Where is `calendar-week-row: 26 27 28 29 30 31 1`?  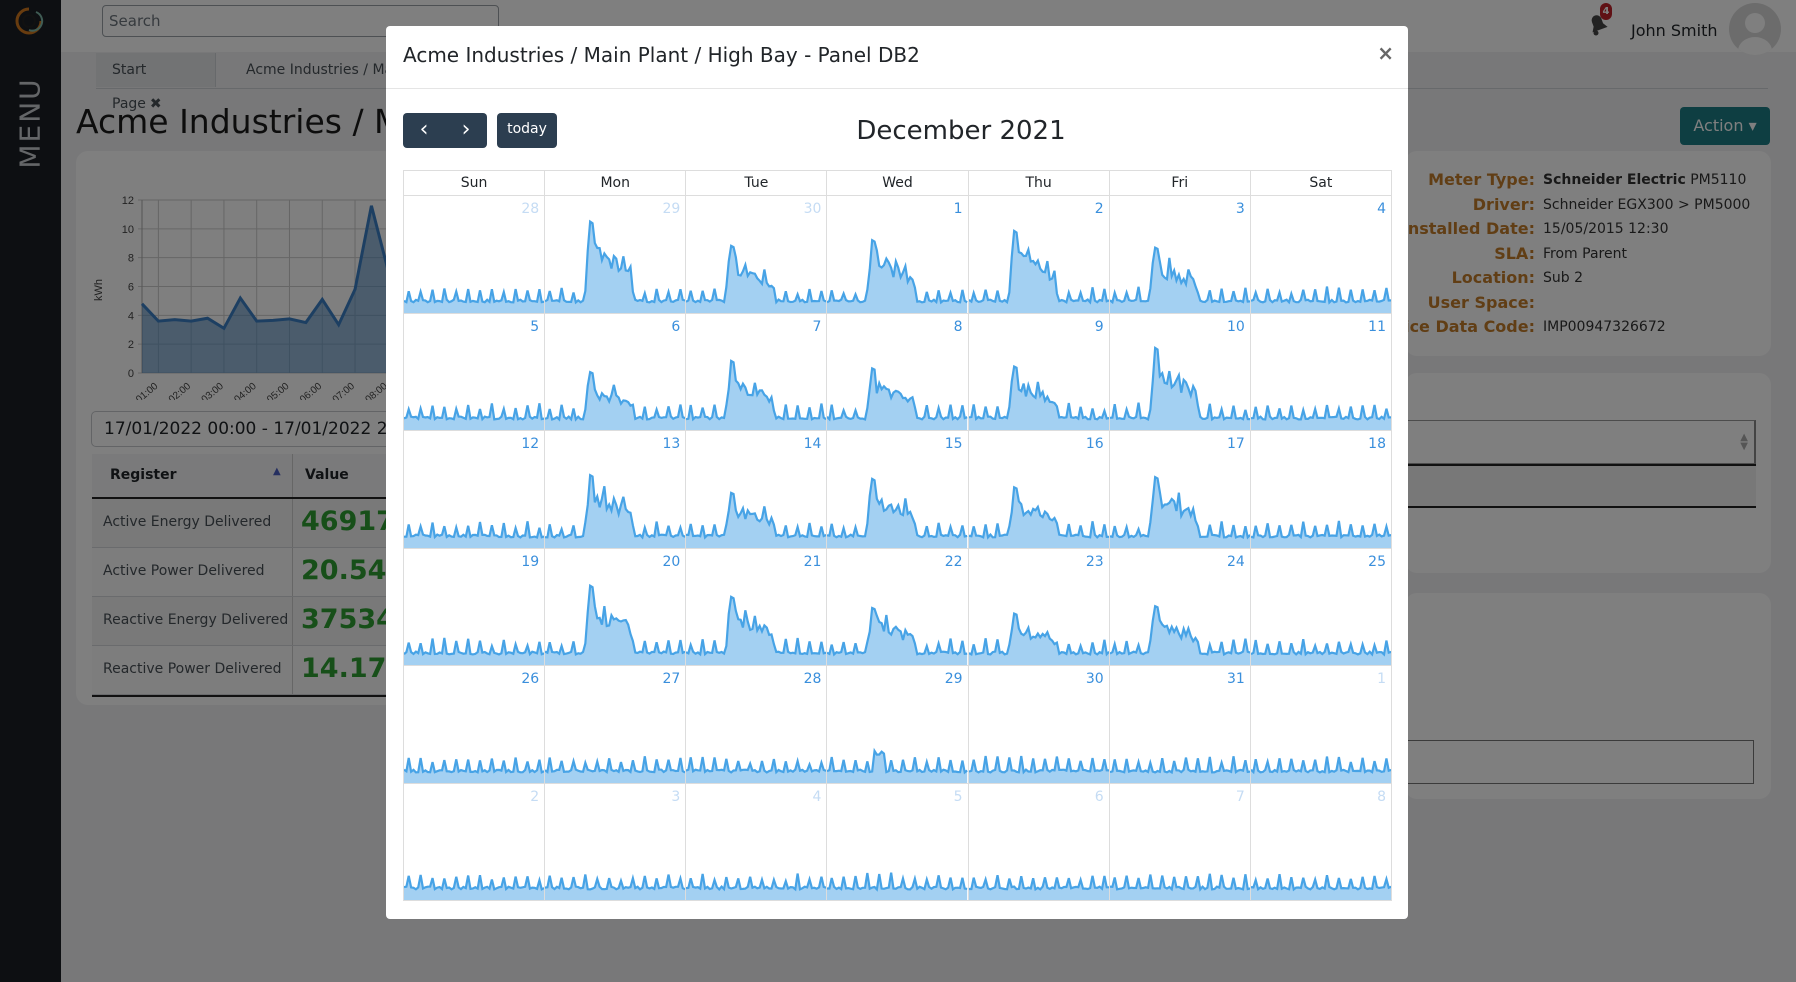 calendar-week-row: 26 27 28 29 30 31 1 is located at coordinates (897, 725).